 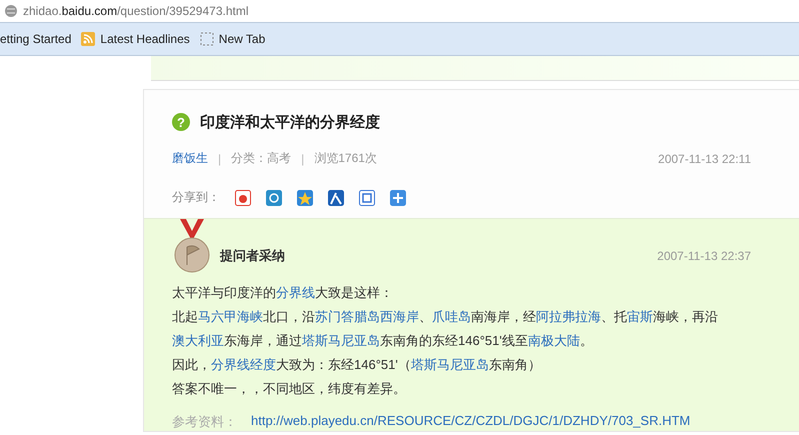 I want to click on share-label: 分享到：, so click(x=196, y=197).